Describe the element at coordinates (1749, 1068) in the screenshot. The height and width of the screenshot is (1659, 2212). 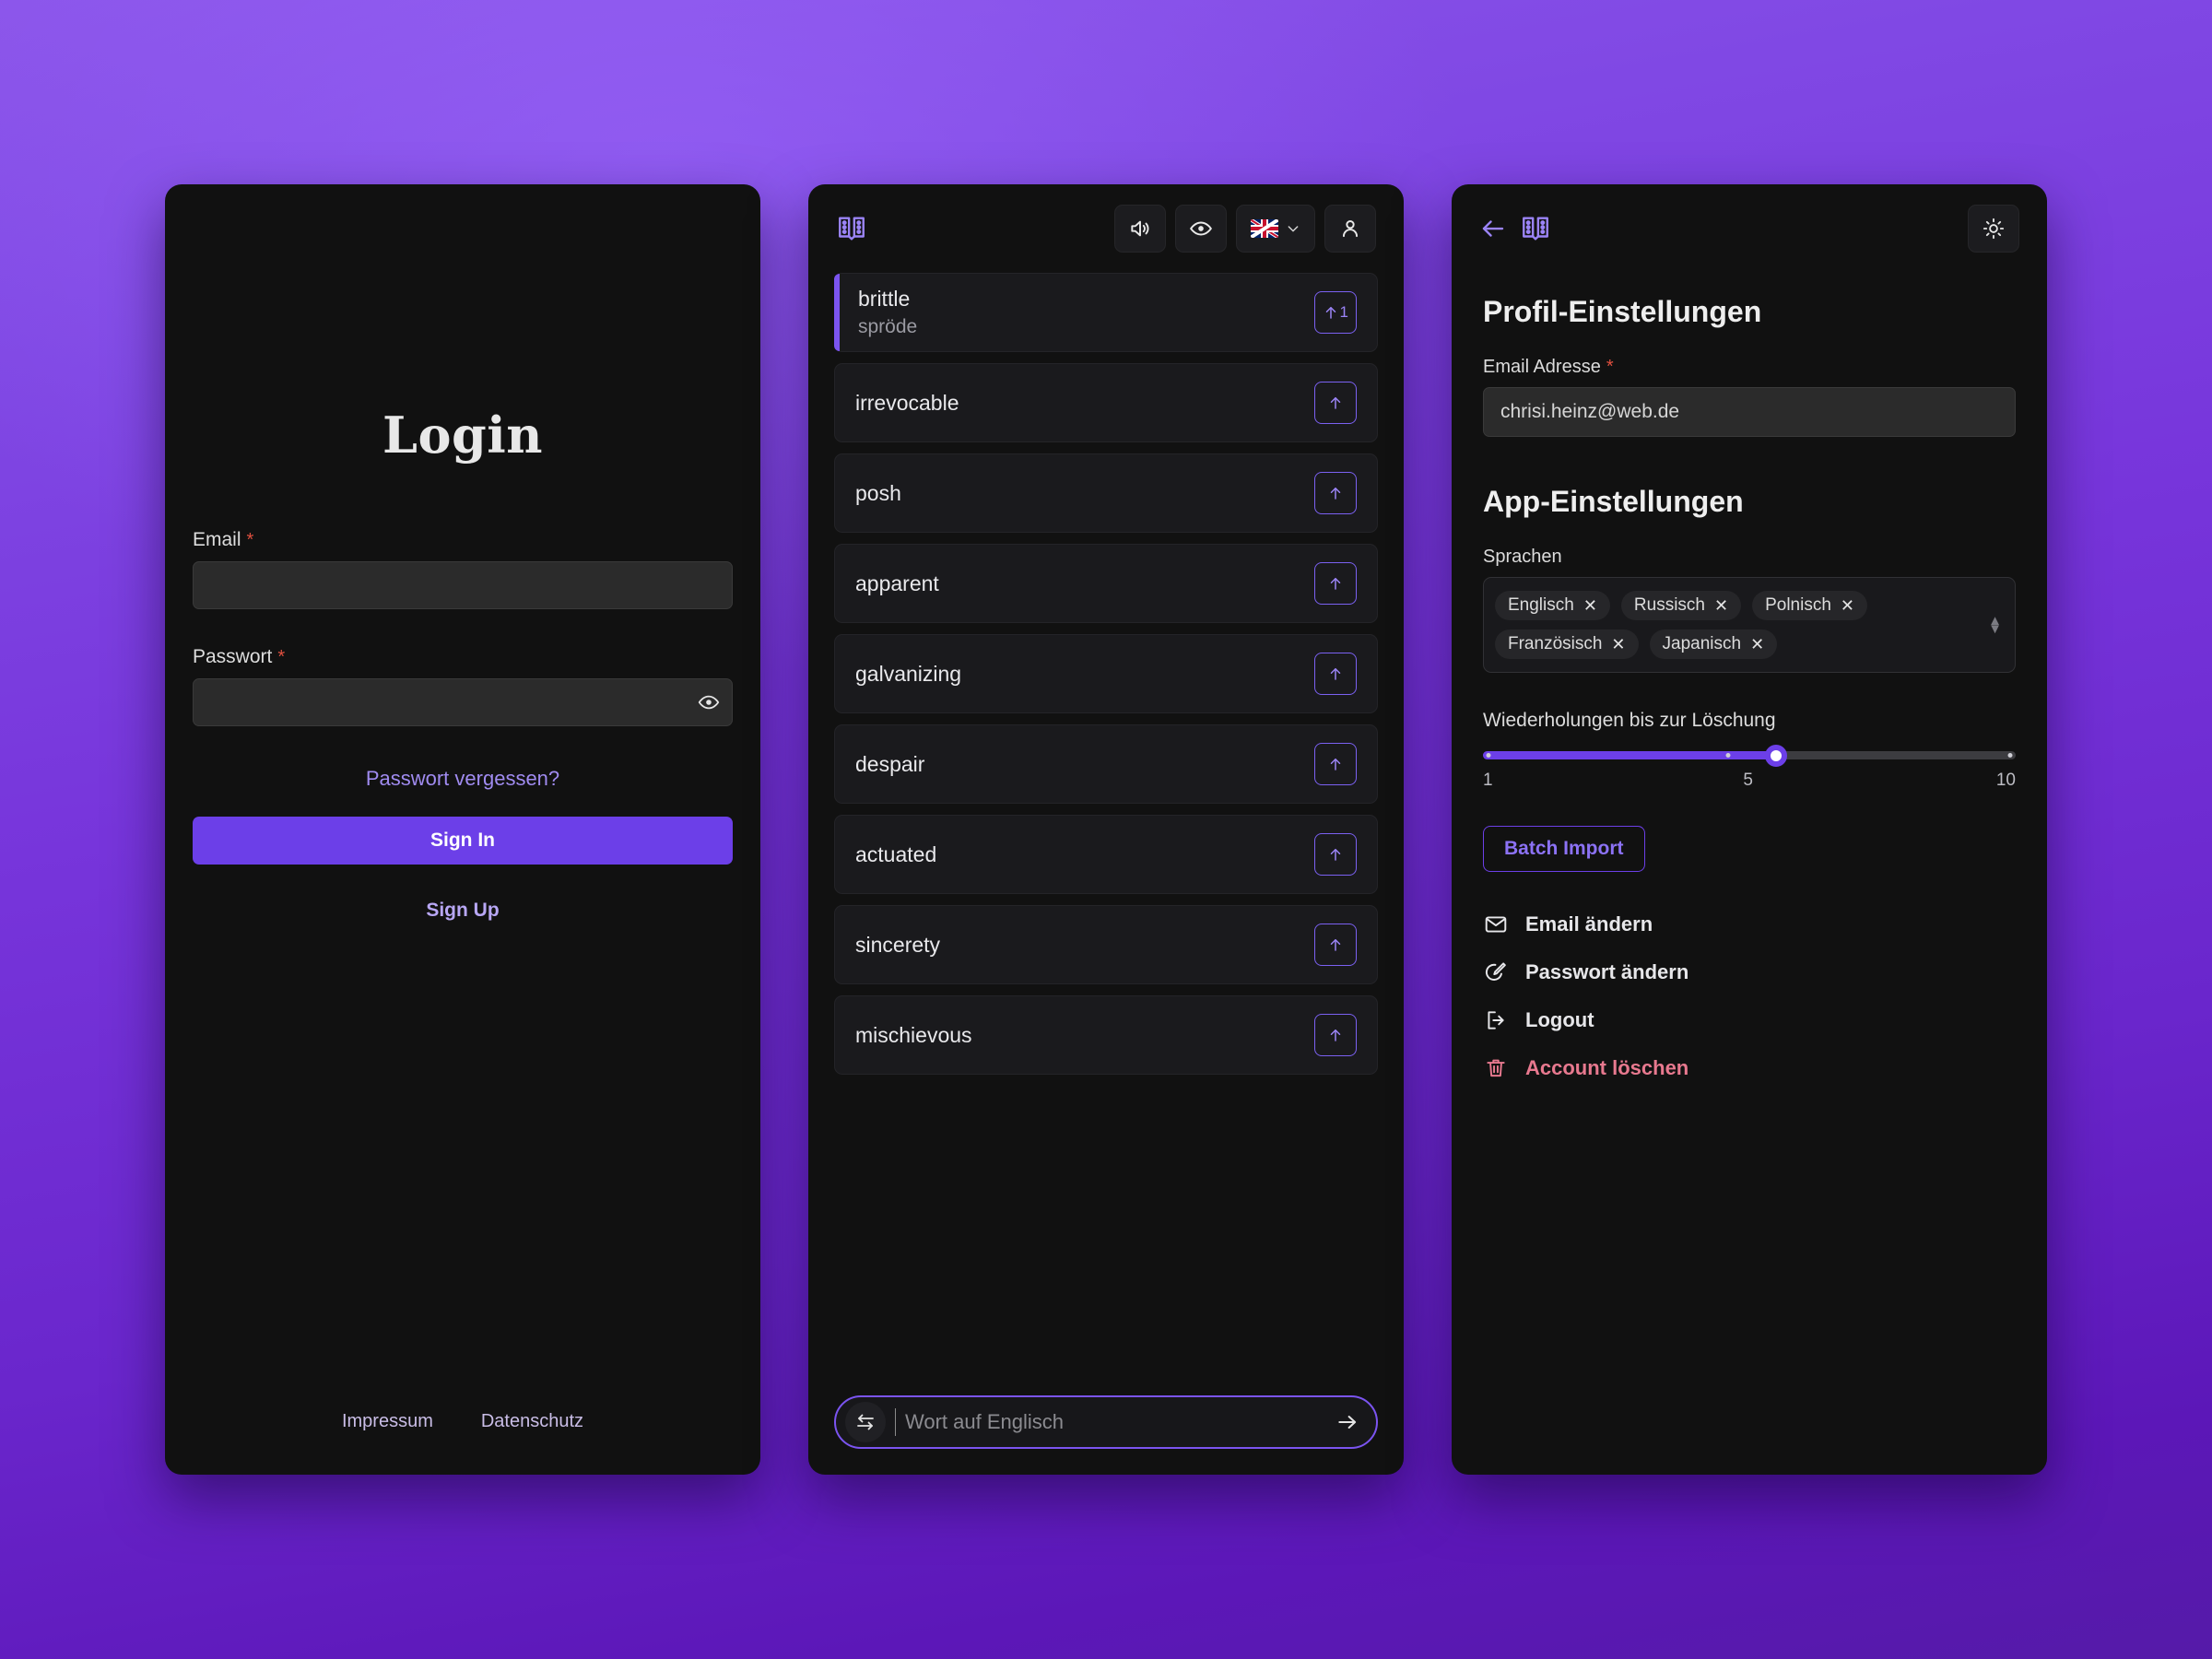
I see `account-action-trash: Account löschen` at that location.